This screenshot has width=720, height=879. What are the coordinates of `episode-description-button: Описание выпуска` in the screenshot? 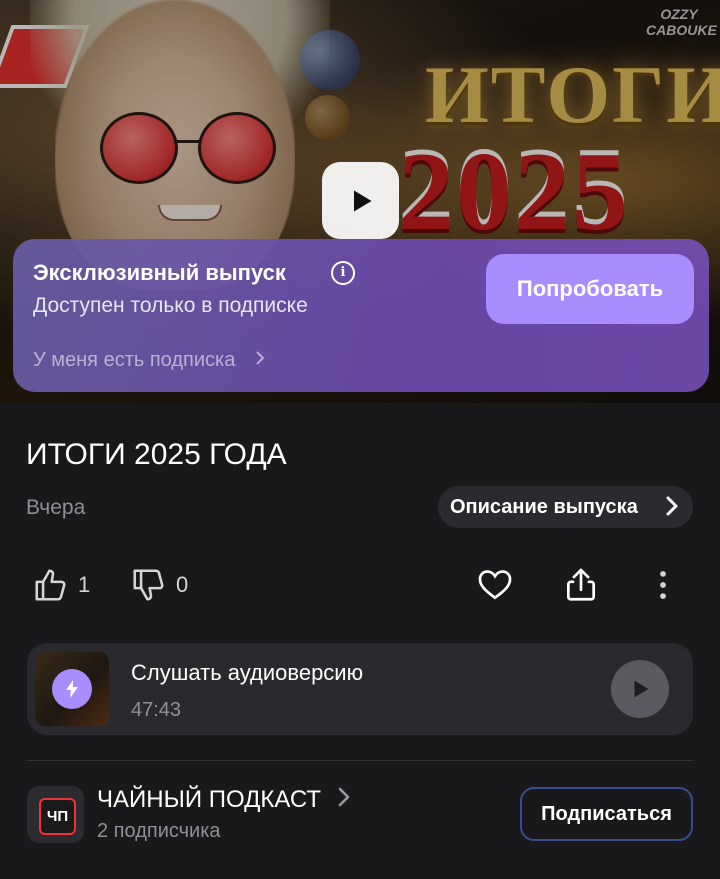 It's located at (565, 507).